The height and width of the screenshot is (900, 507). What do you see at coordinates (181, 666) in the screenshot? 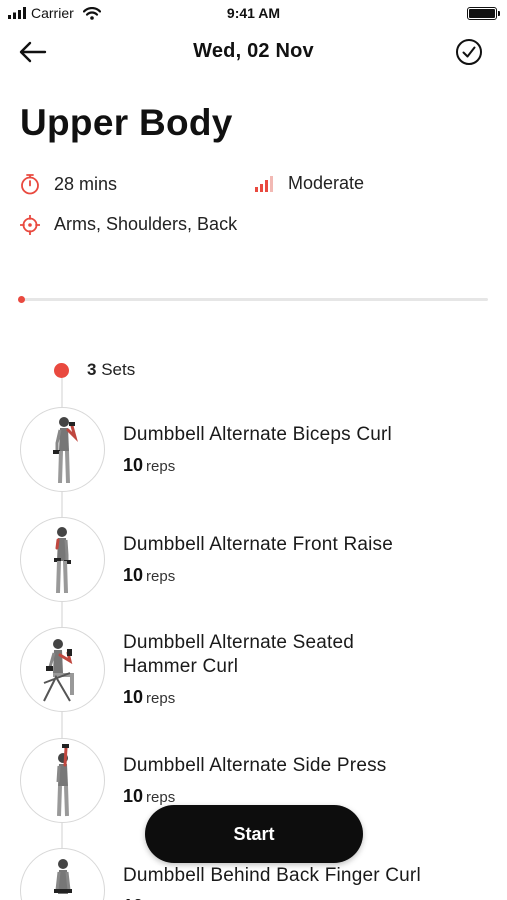
I see `exercise-name-line2: Hammer Curl` at bounding box center [181, 666].